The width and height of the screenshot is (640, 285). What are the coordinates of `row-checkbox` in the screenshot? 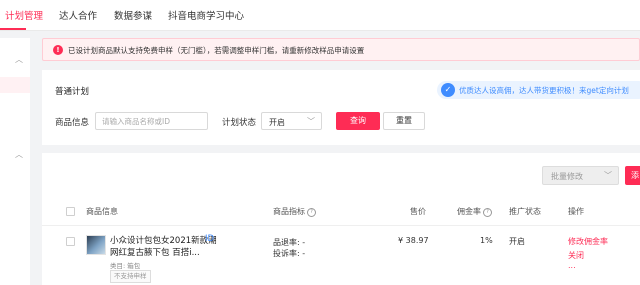 It's located at (70, 241).